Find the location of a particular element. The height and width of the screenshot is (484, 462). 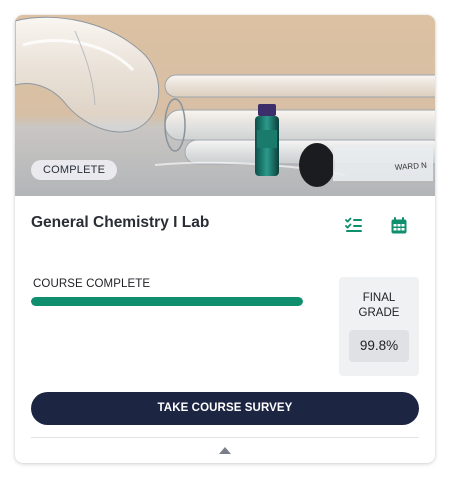

calendar-icon is located at coordinates (399, 224).